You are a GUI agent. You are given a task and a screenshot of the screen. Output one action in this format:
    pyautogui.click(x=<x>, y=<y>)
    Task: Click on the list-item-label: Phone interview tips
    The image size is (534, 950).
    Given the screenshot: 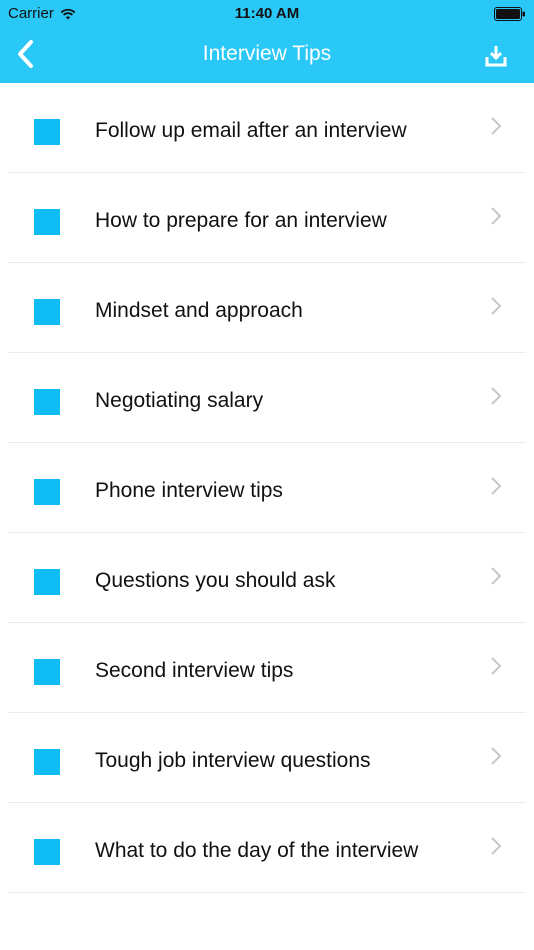 What is the action you would take?
    pyautogui.click(x=189, y=490)
    